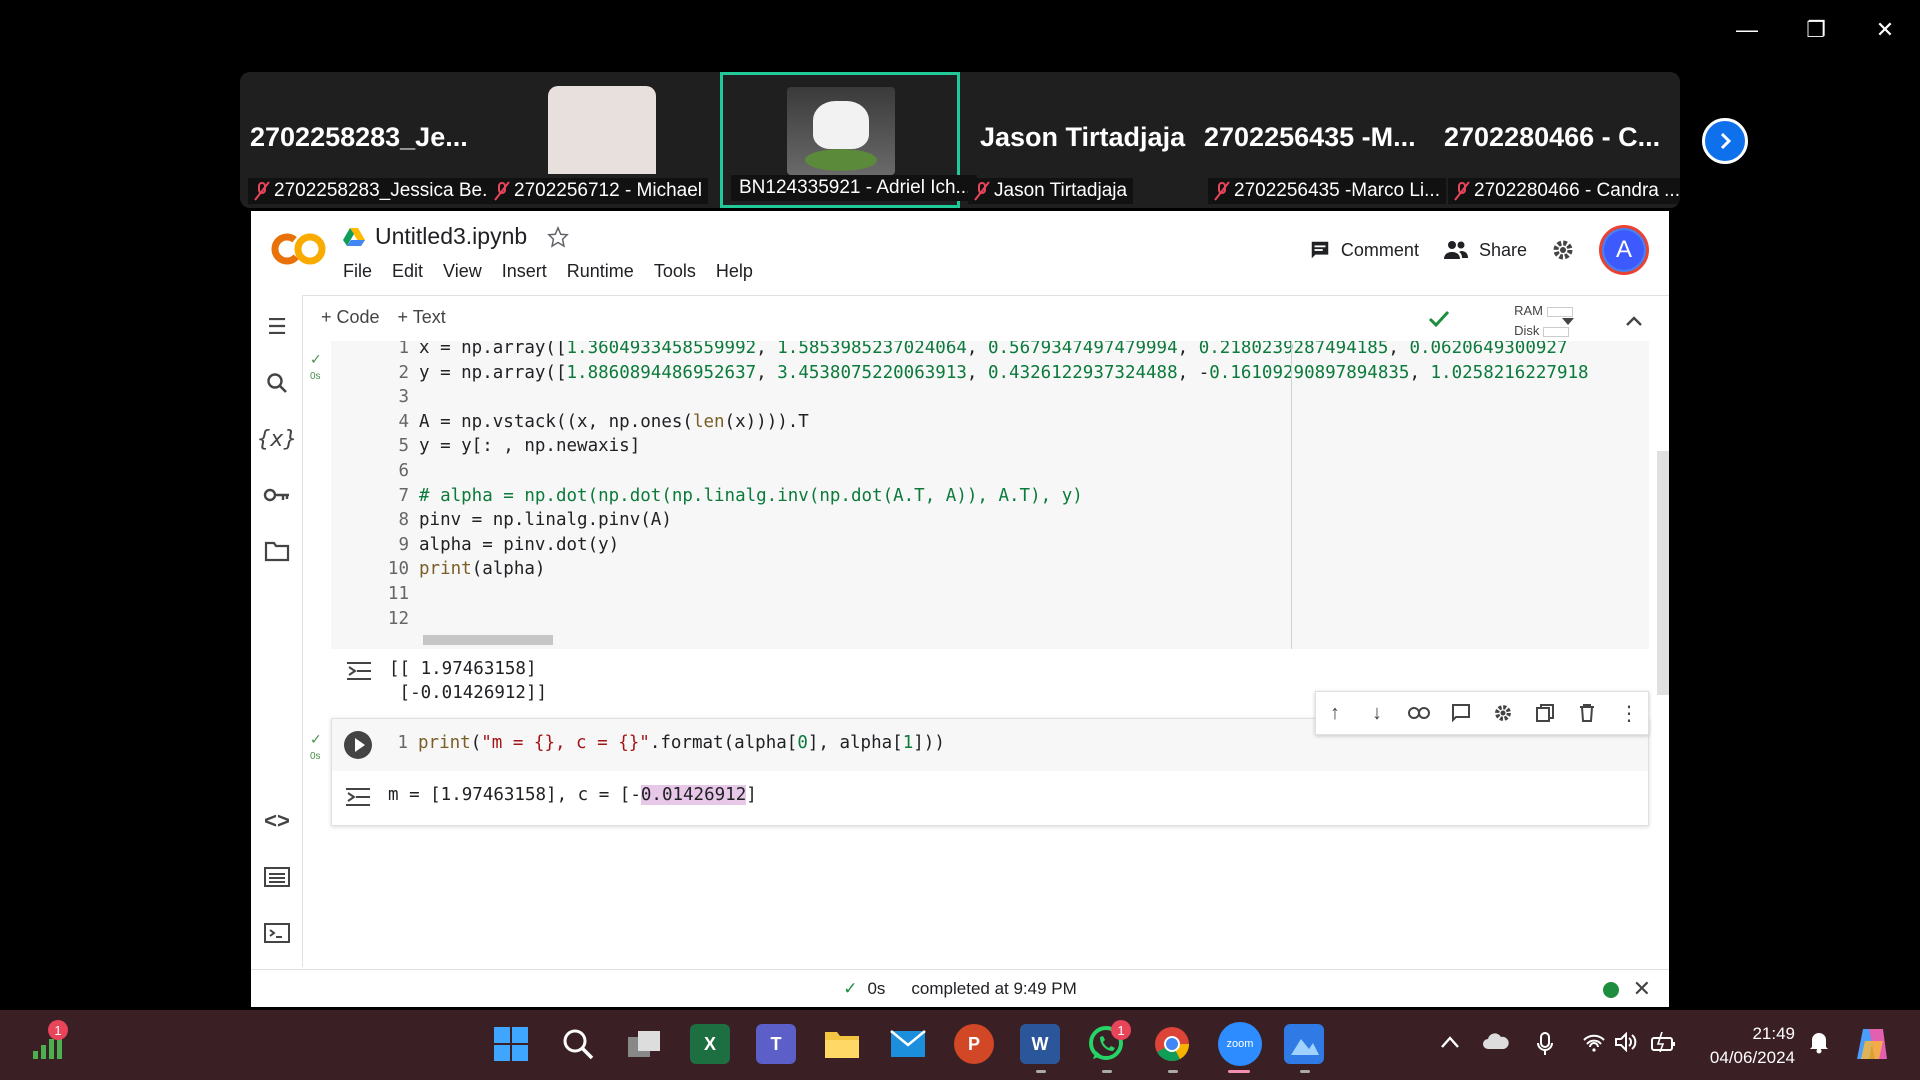  Describe the element at coordinates (1461, 713) in the screenshot. I see `comment-icon` at that location.